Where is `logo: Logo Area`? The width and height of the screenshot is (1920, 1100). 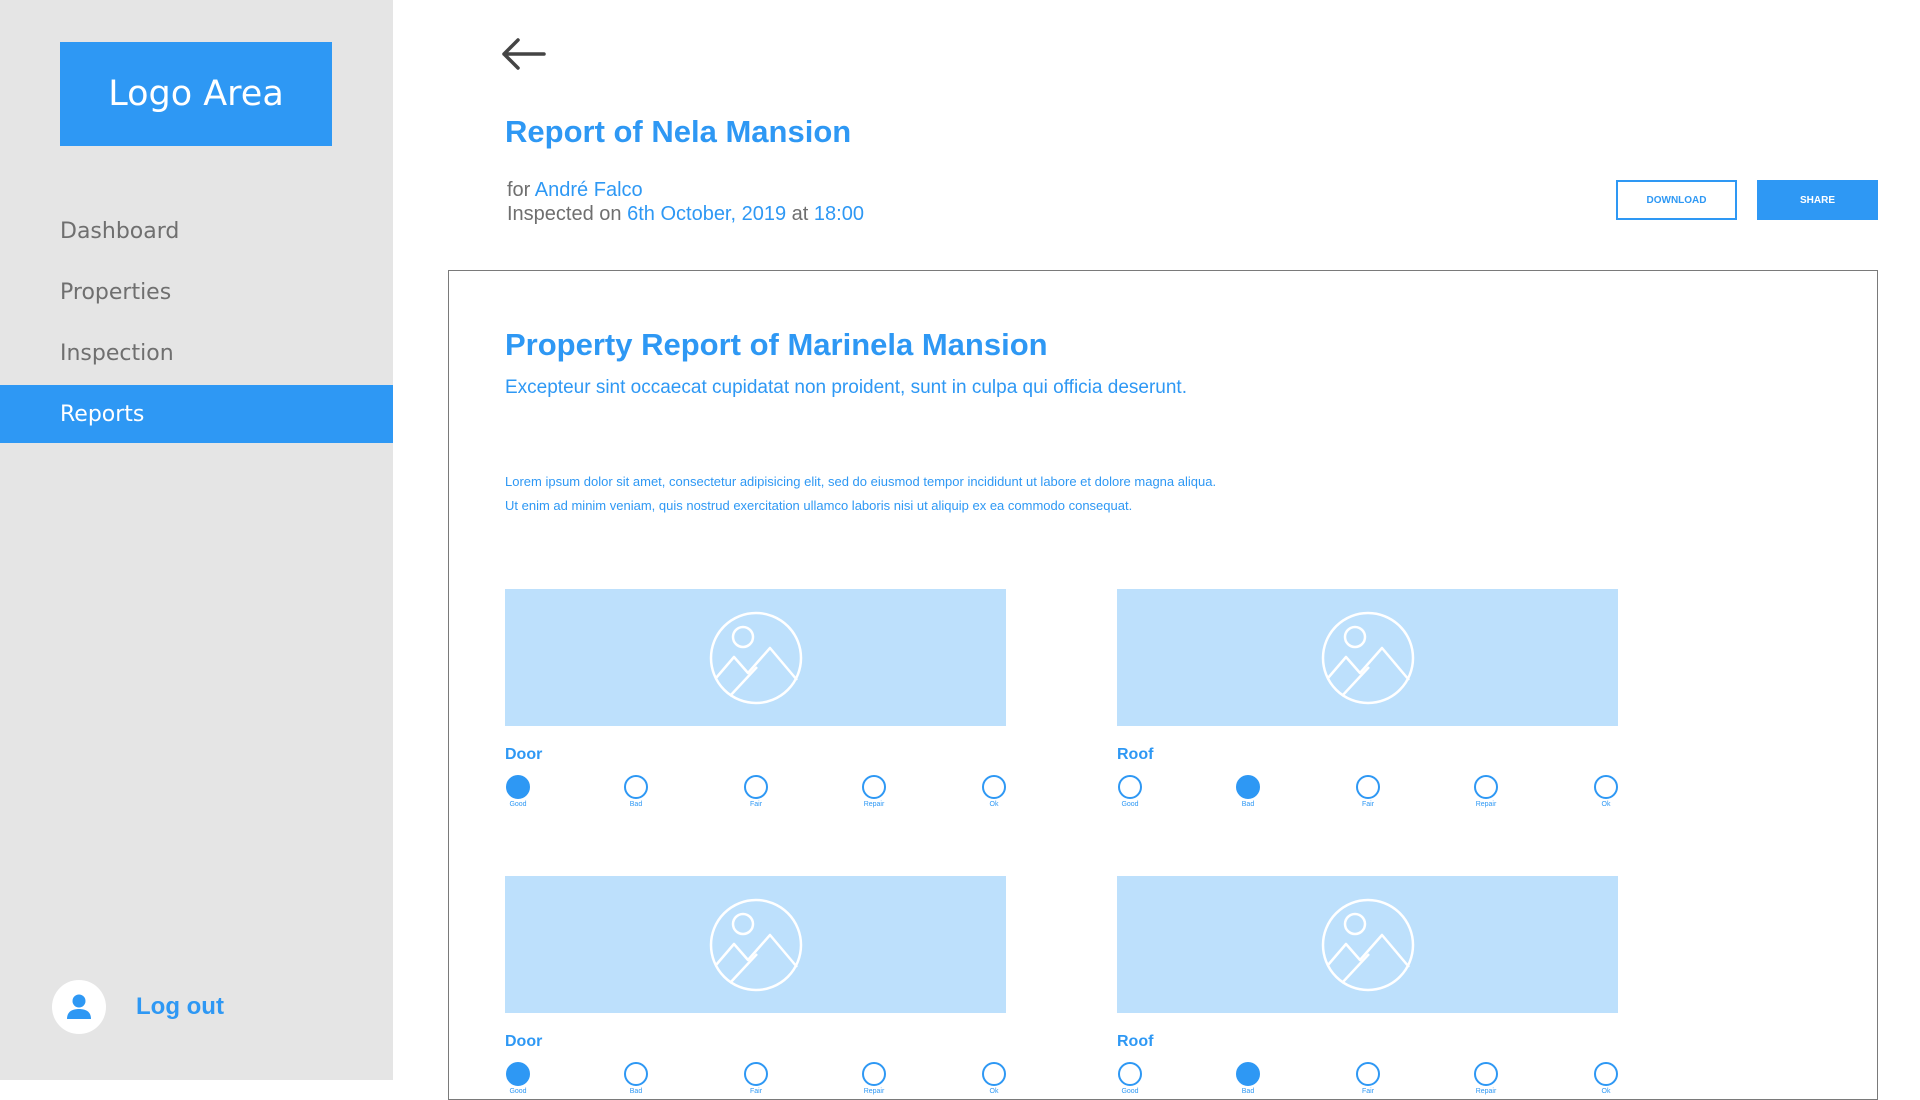
logo: Logo Area is located at coordinates (196, 94).